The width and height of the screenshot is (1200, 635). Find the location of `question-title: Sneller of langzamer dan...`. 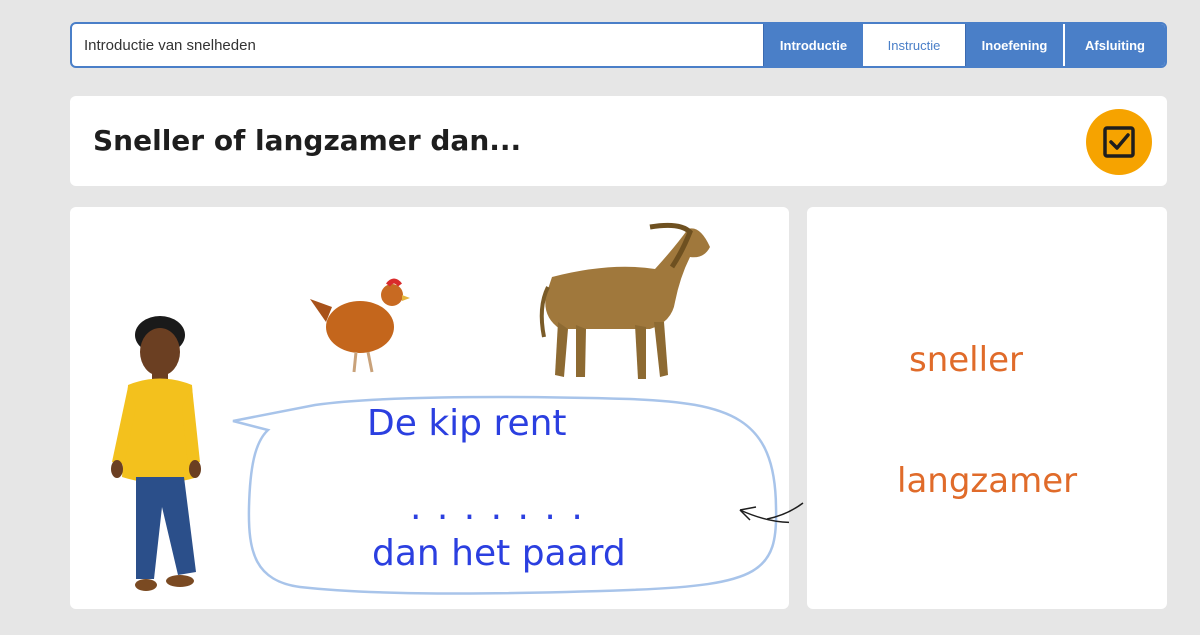

question-title: Sneller of langzamer dan... is located at coordinates (307, 140).